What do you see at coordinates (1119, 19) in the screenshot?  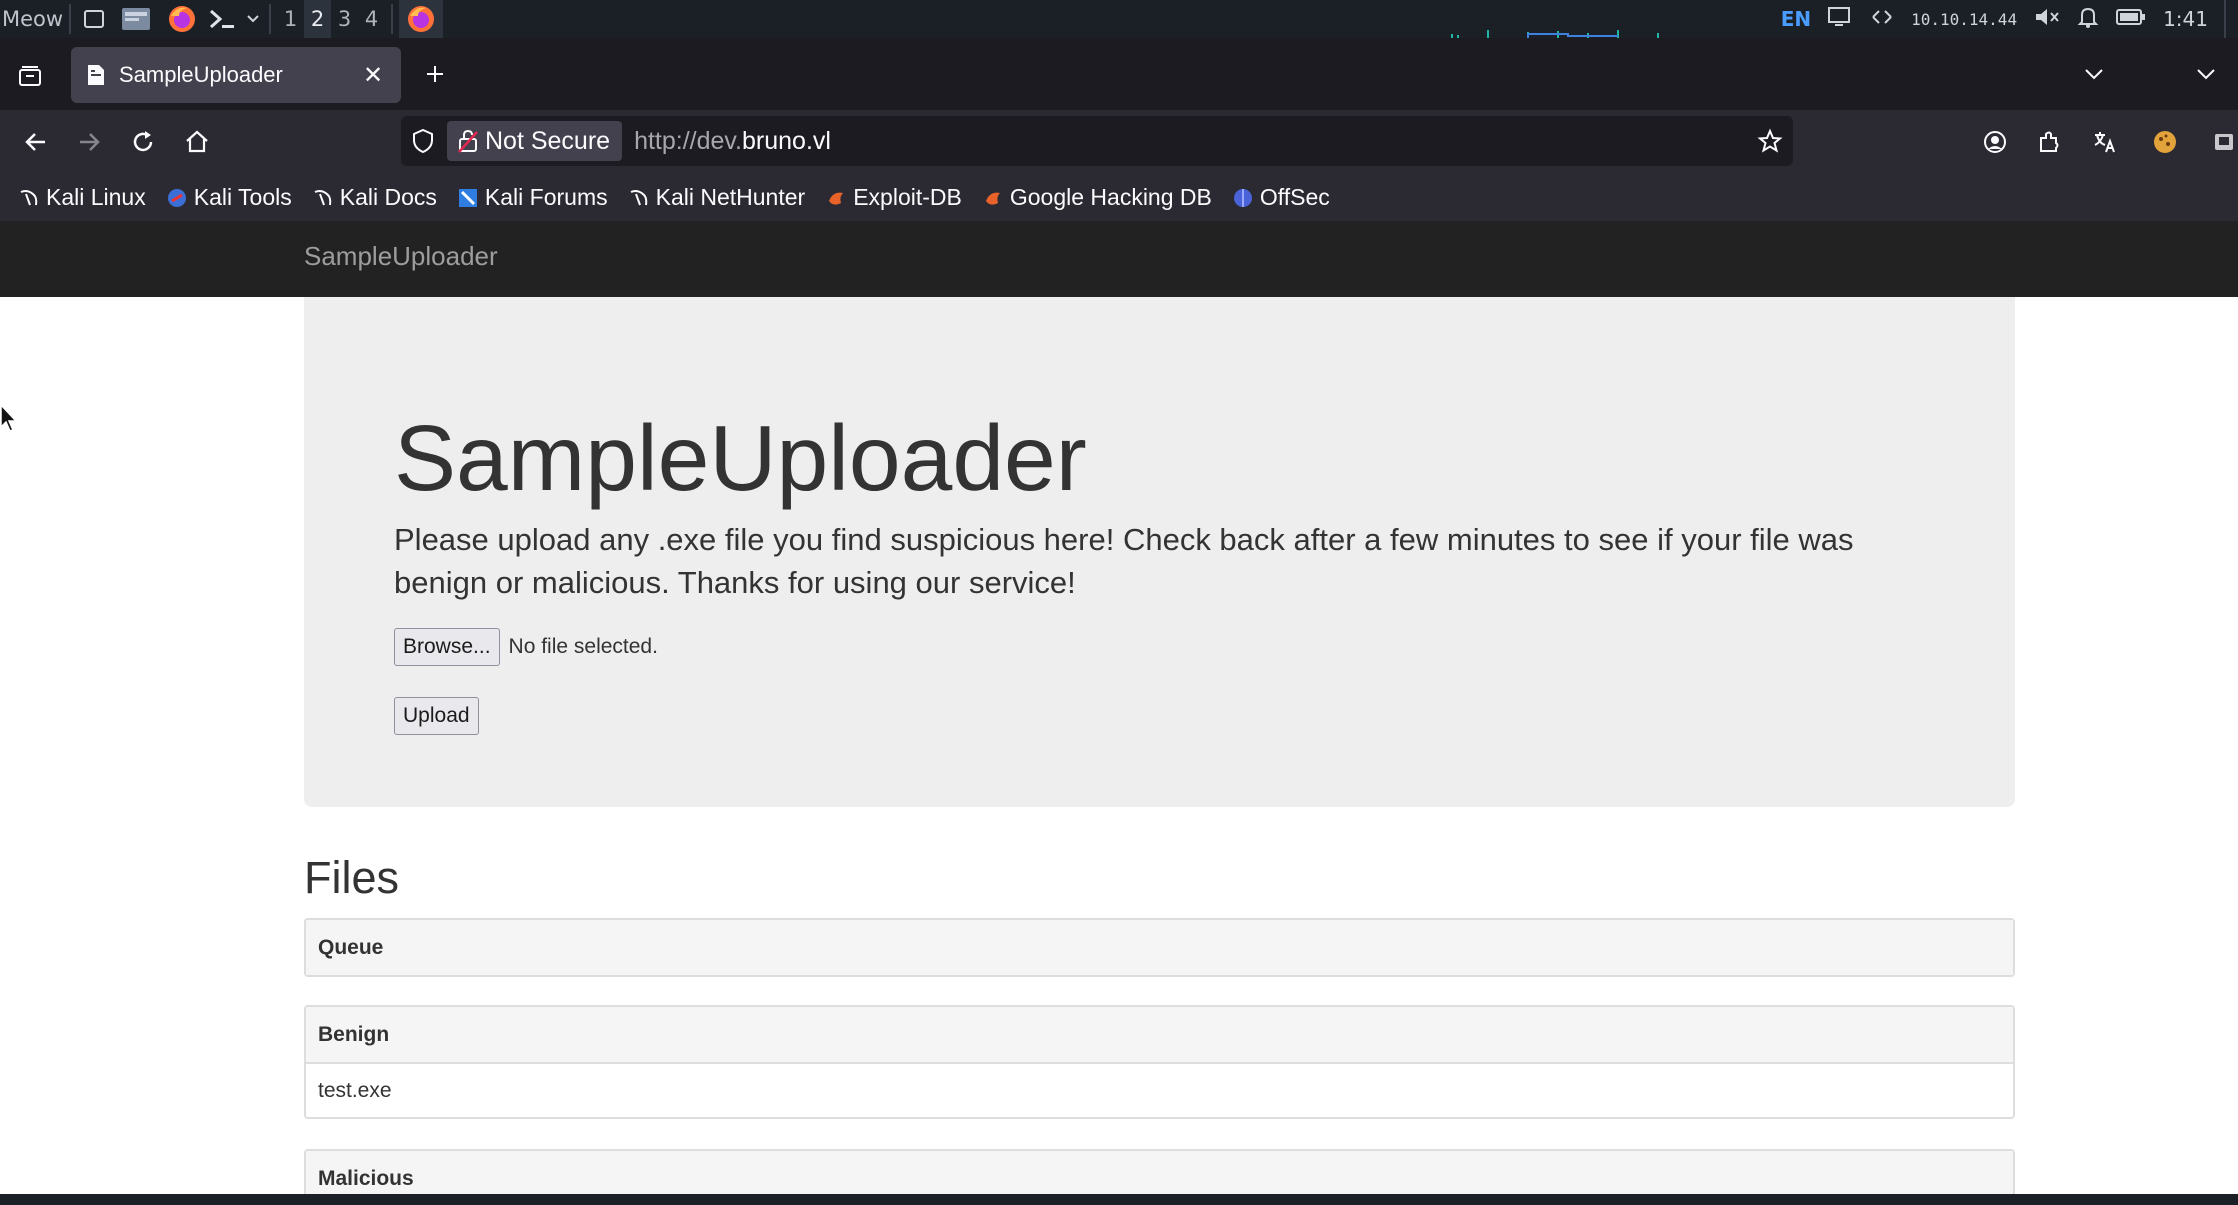 I see `desktop-panel: Meow 1 2 3 4 EN 10.10.14.44 1:41` at bounding box center [1119, 19].